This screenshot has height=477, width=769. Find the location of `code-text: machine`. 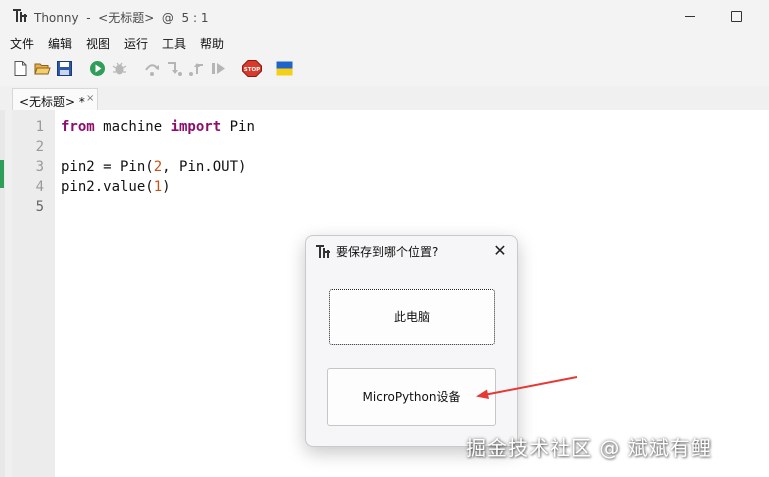

code-text: machine is located at coordinates (132, 127).